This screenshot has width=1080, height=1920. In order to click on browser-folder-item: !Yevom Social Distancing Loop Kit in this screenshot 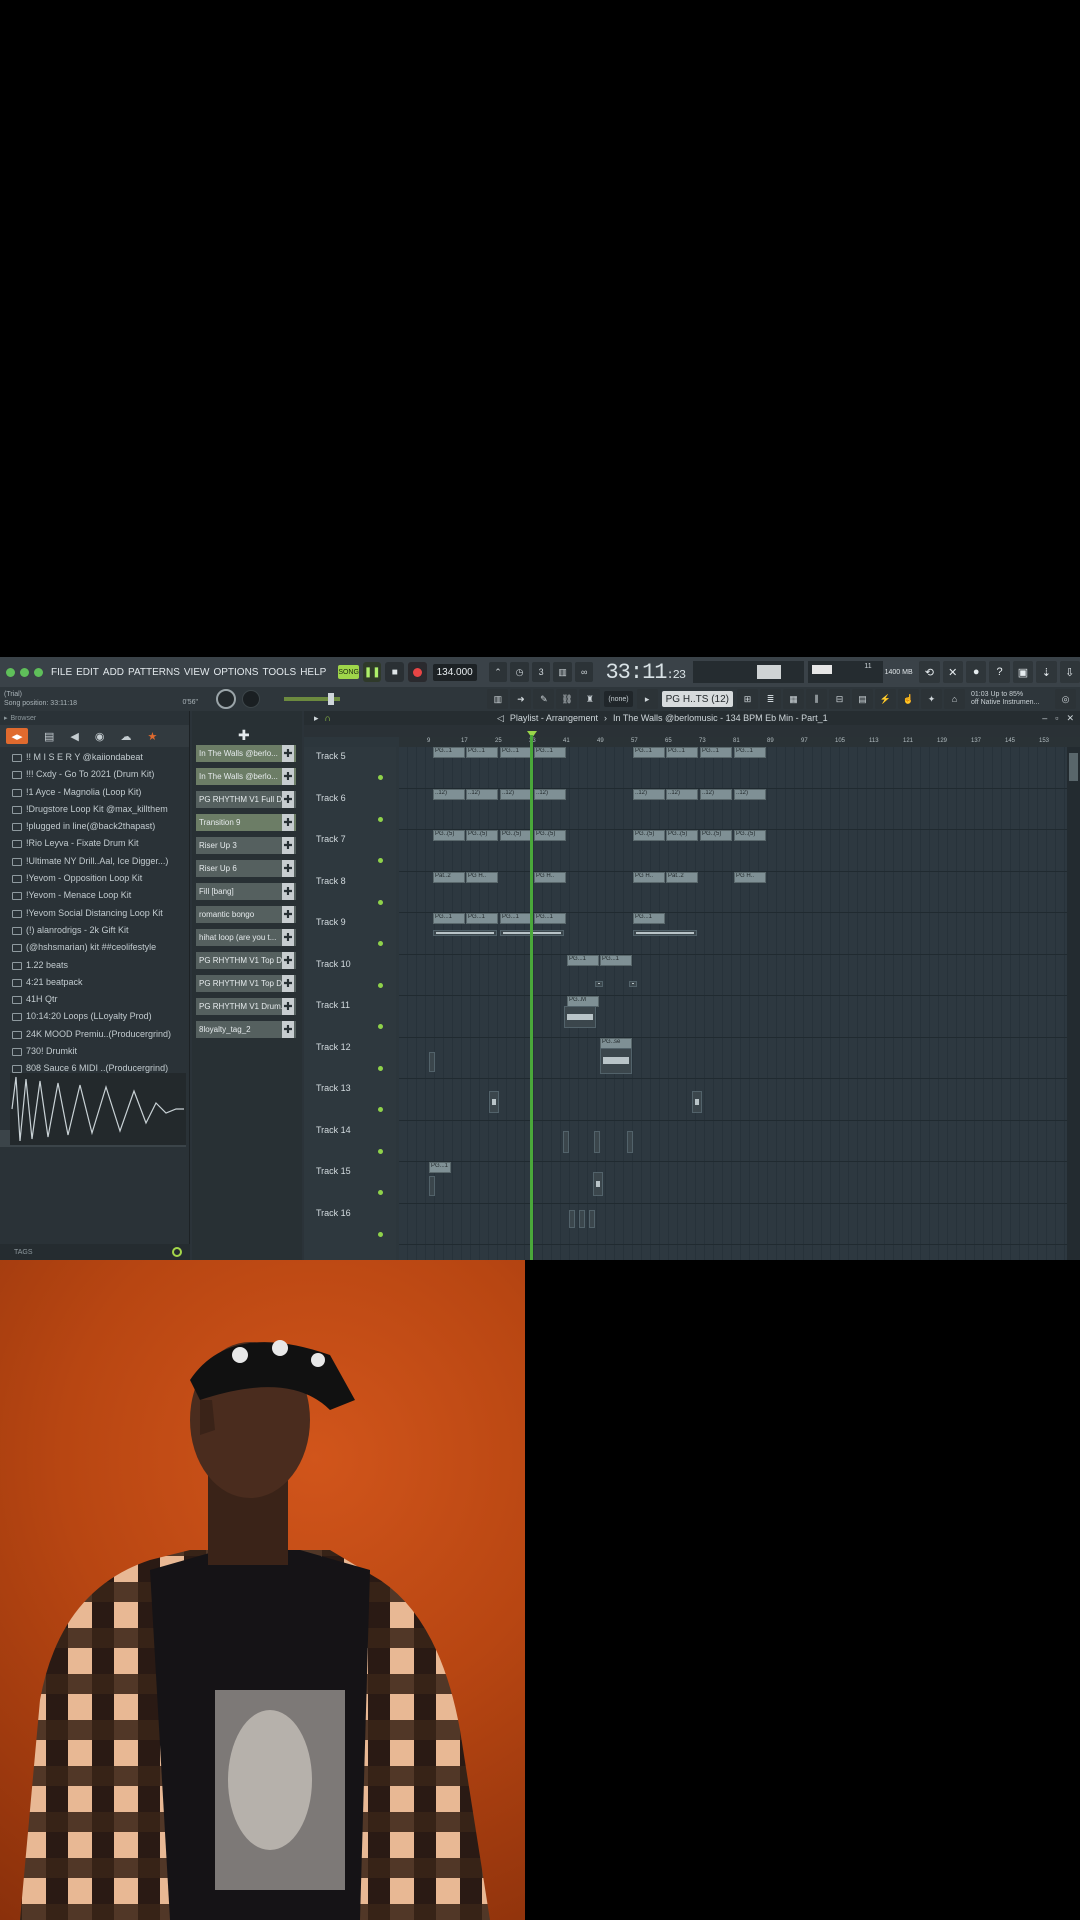, I will do `click(99, 913)`.